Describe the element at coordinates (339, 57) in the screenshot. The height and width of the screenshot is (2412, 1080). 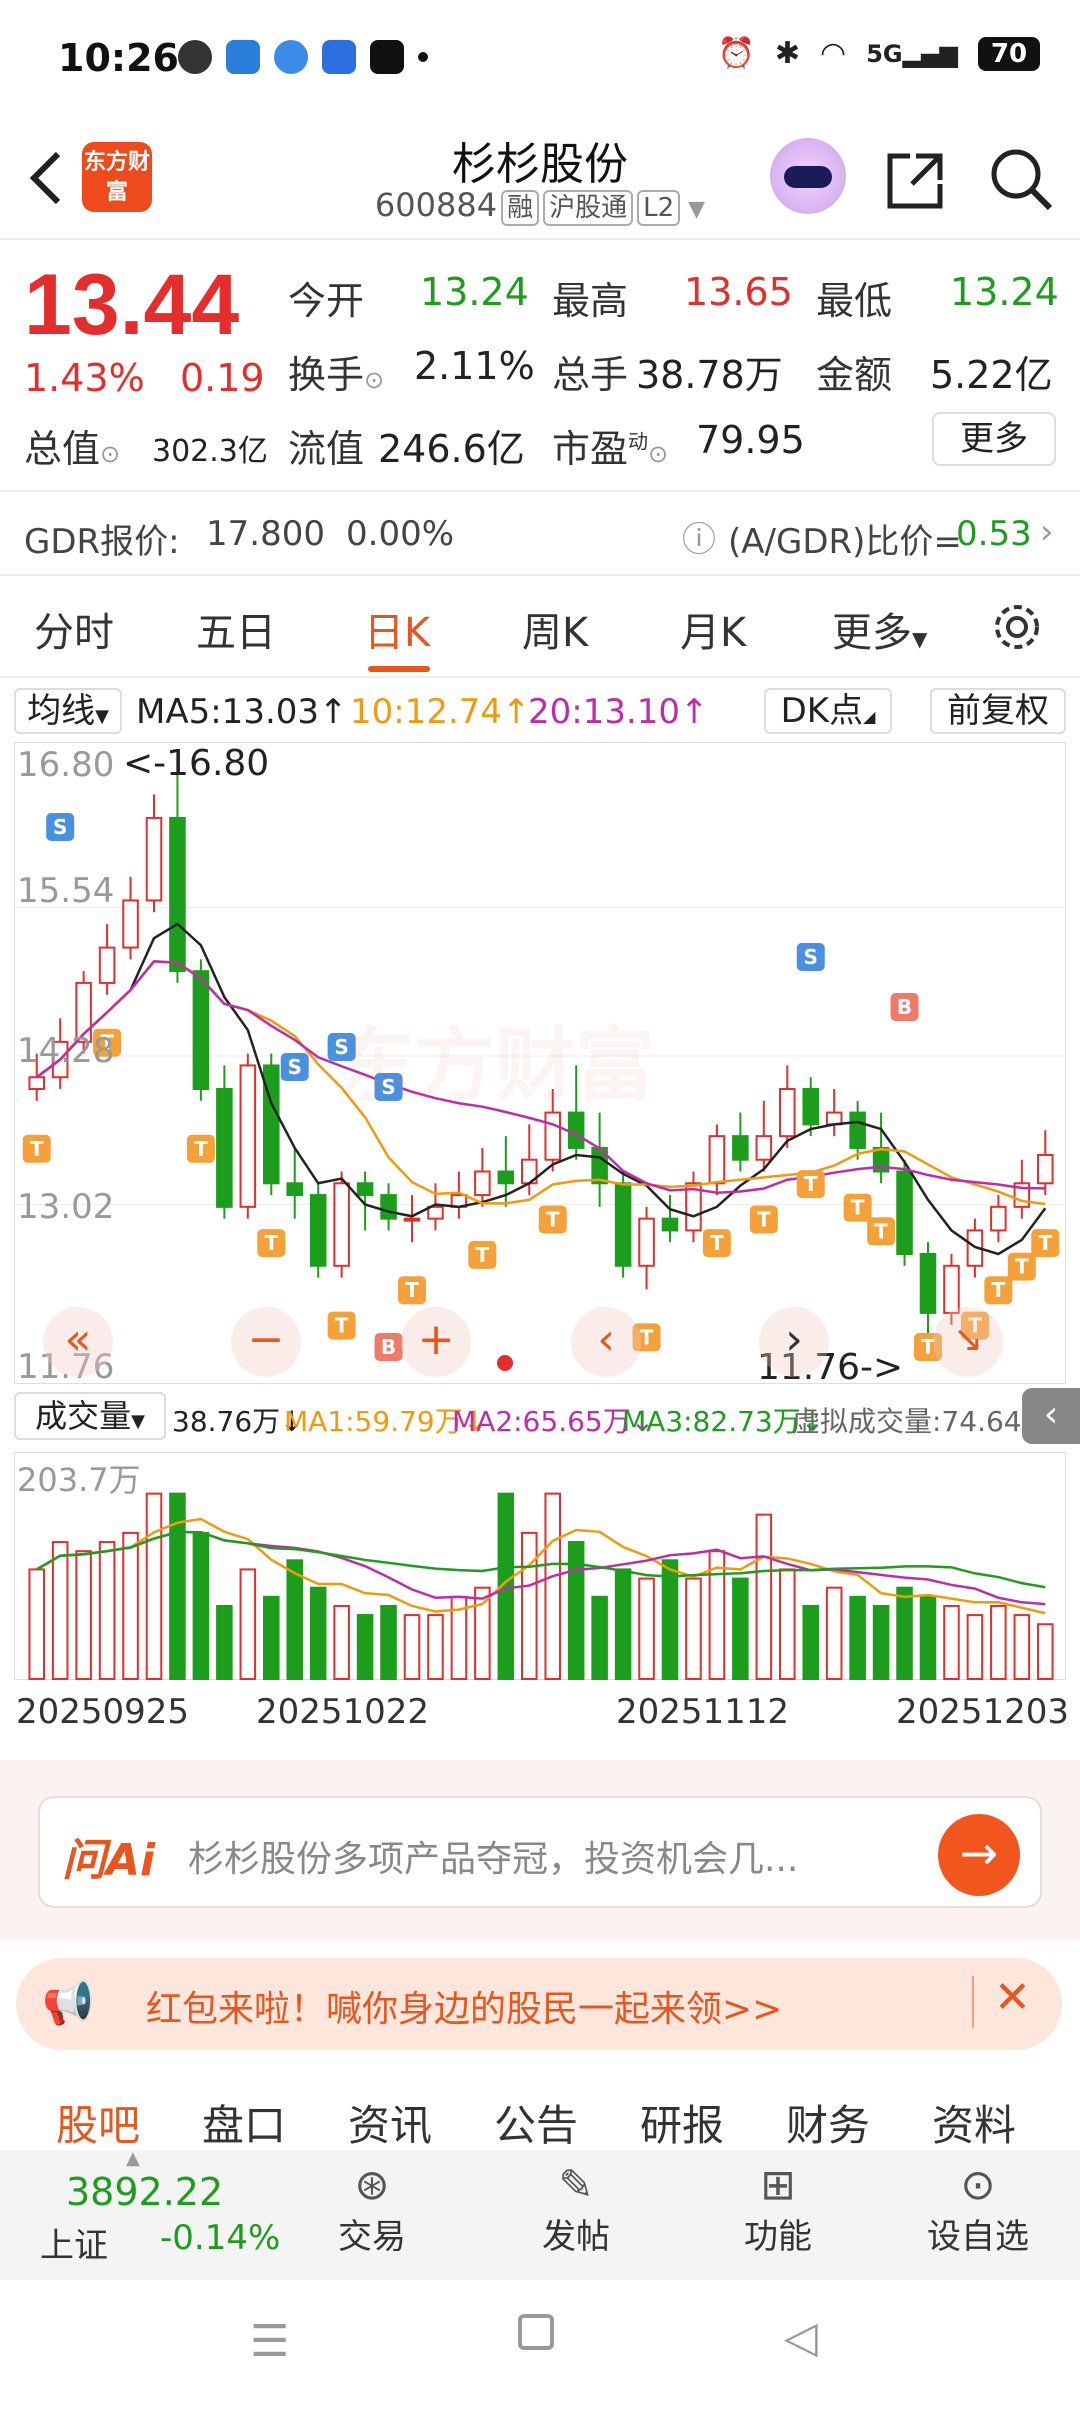
I see `car-app-icon` at that location.